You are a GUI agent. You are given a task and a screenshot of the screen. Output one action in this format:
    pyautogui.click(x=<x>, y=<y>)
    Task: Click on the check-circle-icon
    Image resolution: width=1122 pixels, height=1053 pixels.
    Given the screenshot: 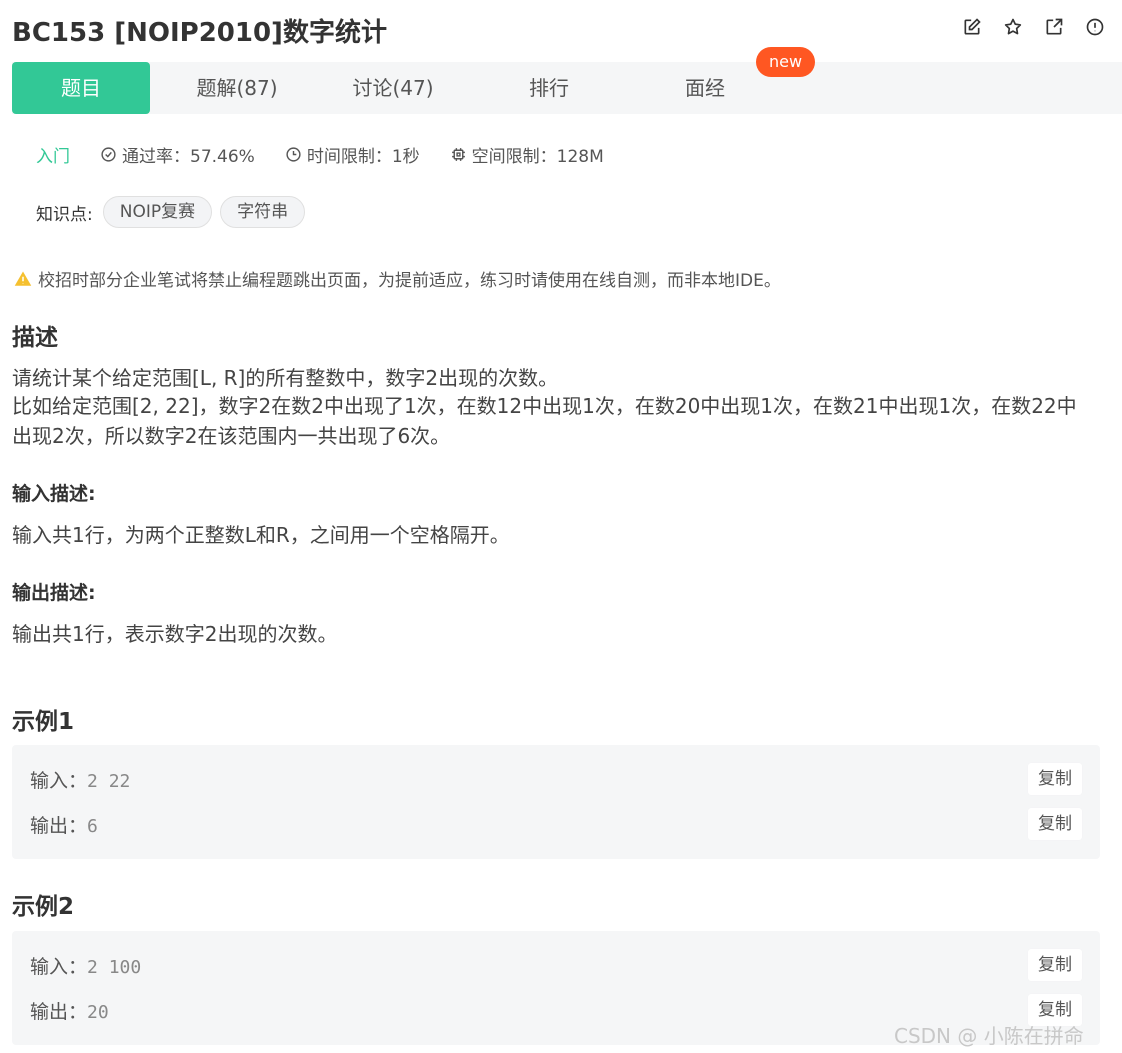 What is the action you would take?
    pyautogui.click(x=108, y=154)
    